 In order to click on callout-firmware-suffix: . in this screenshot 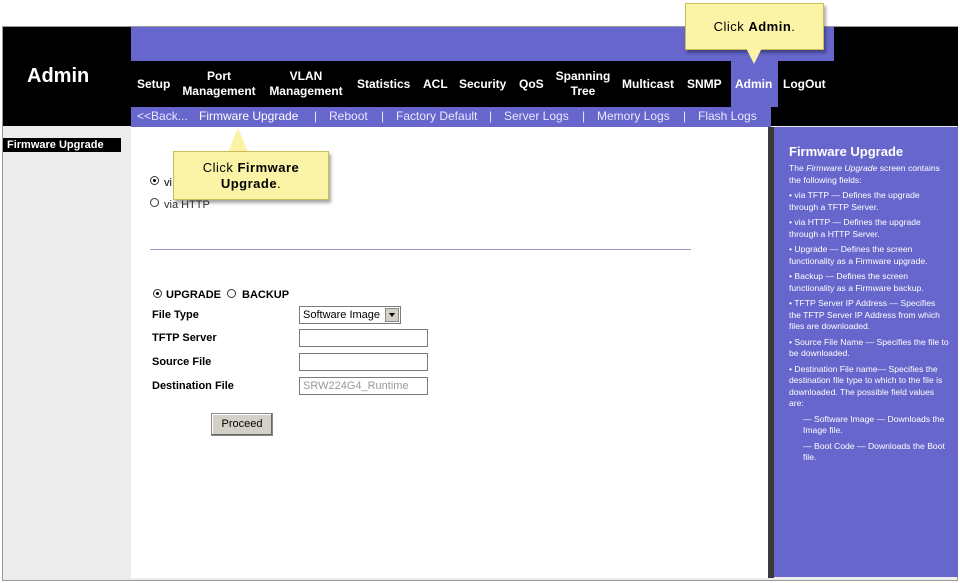, I will do `click(279, 183)`.